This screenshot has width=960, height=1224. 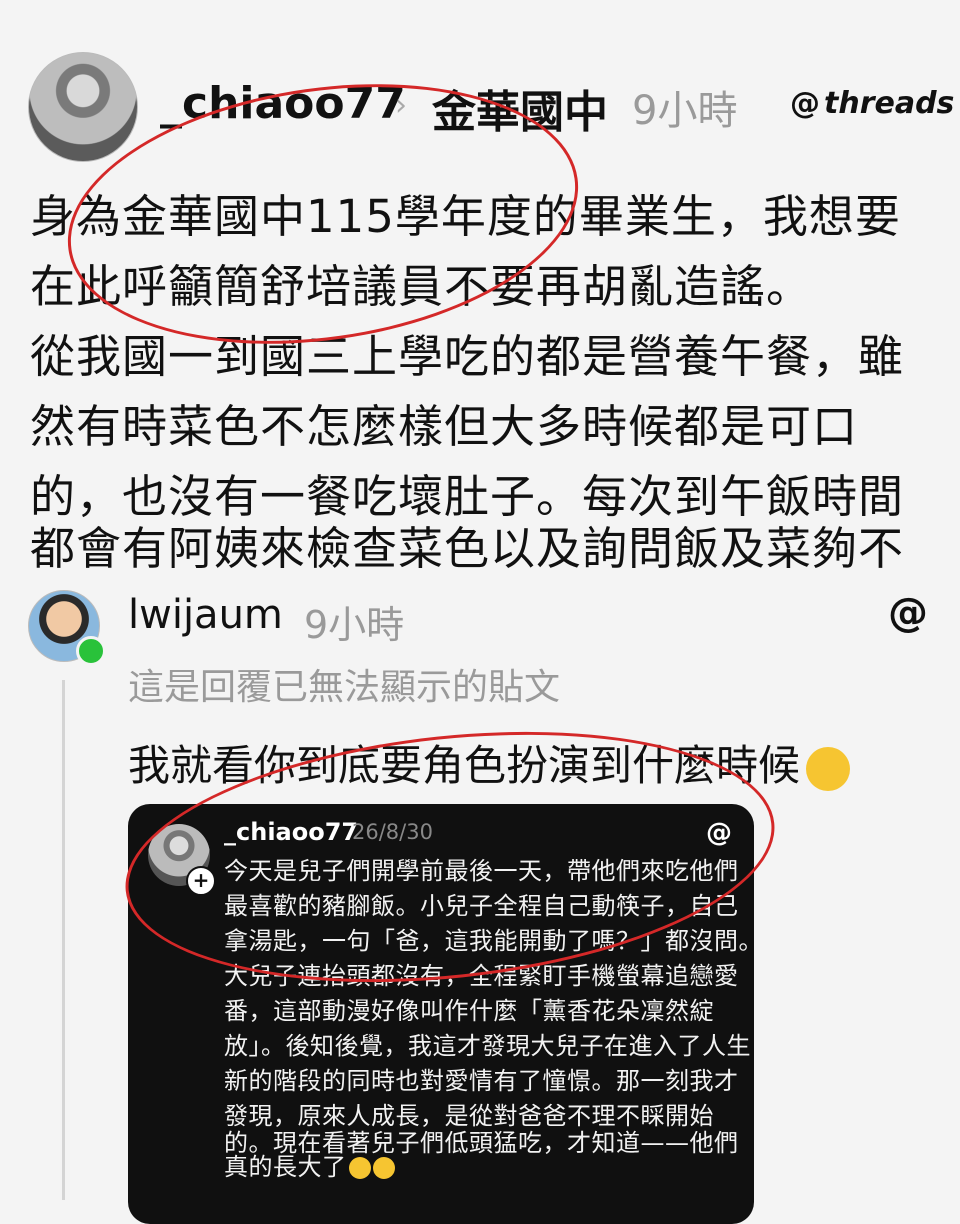 I want to click on thread-connector-line, so click(x=63, y=940).